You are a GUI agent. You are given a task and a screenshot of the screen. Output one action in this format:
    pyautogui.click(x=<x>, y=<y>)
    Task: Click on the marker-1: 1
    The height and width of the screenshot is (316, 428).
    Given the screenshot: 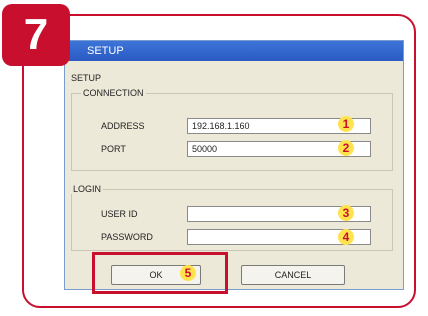 What is the action you would take?
    pyautogui.click(x=346, y=124)
    